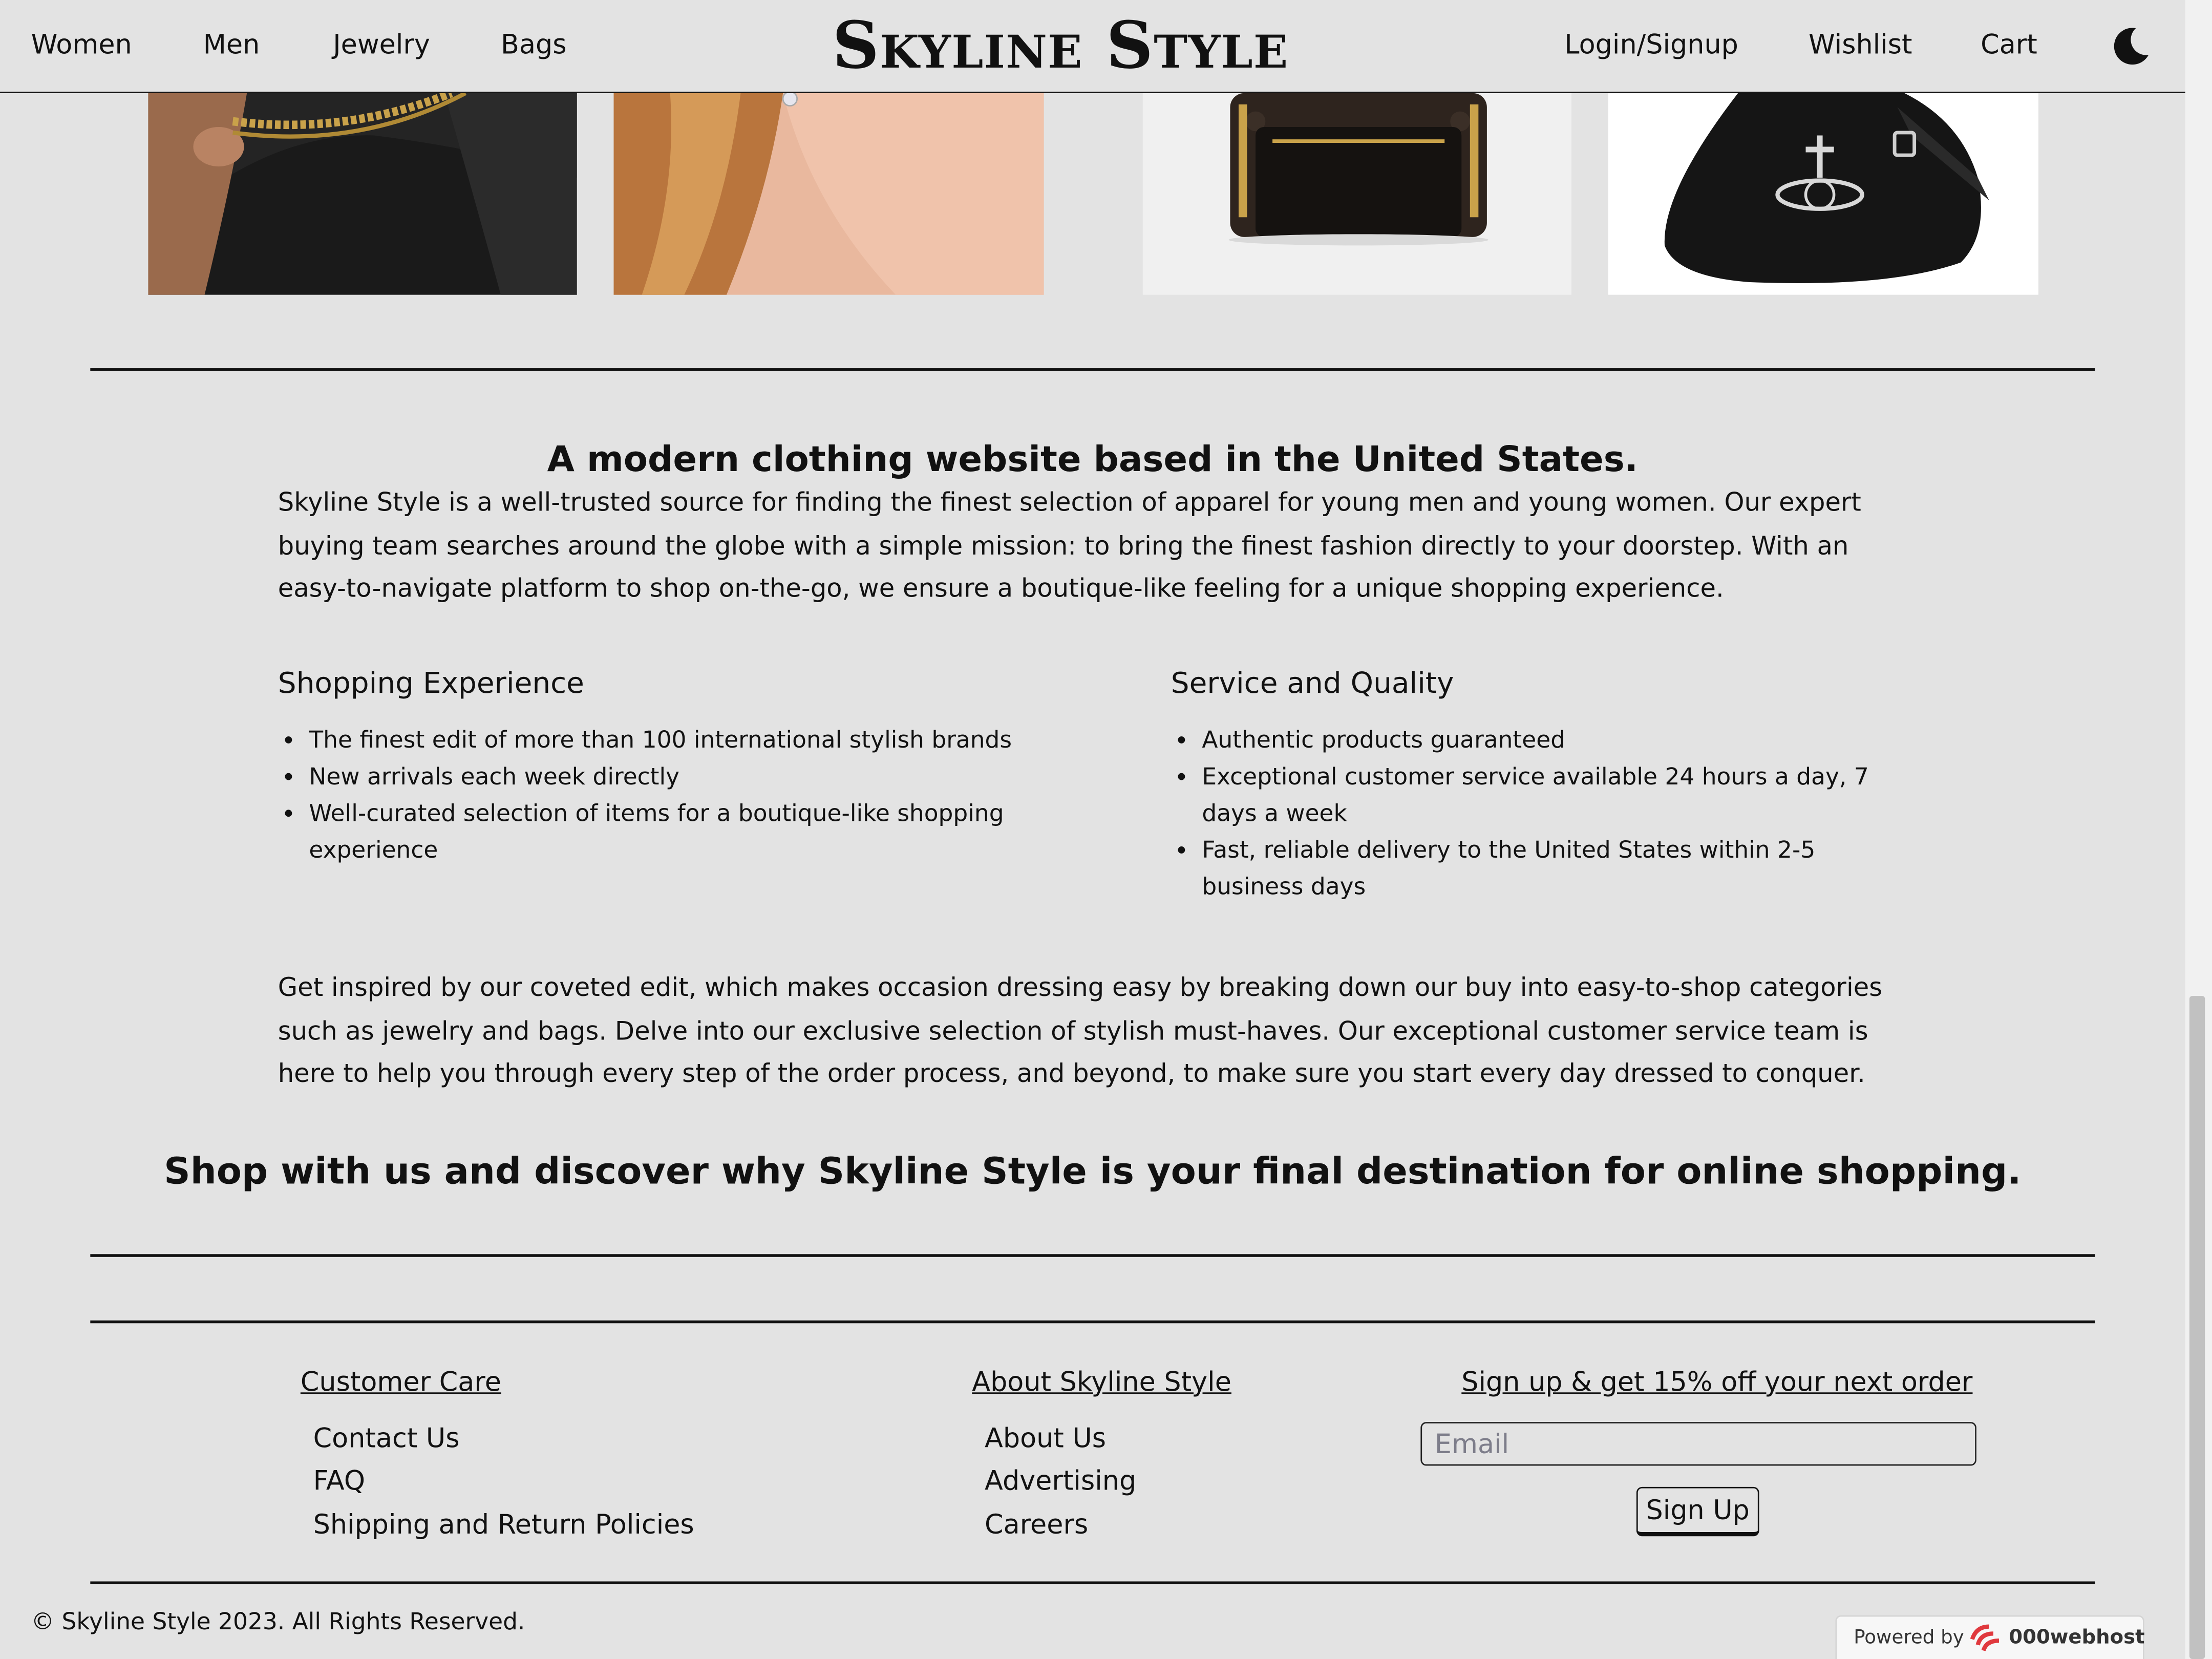  Describe the element at coordinates (386, 1439) in the screenshot. I see `footer-link-contact-us: Contact Us` at that location.